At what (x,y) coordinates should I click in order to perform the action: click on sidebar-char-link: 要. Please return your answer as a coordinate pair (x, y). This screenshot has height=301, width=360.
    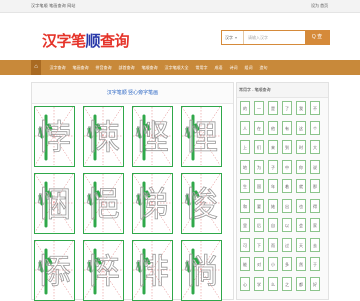
    Looking at the image, I should click on (259, 205).